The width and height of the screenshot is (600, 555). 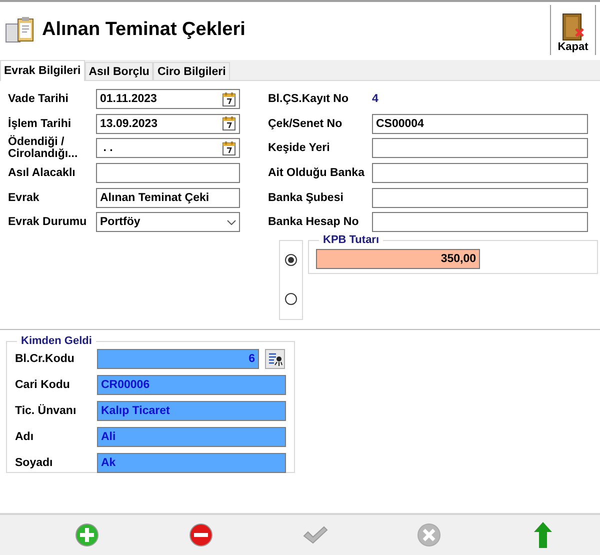 I want to click on remove-icon, so click(x=201, y=535).